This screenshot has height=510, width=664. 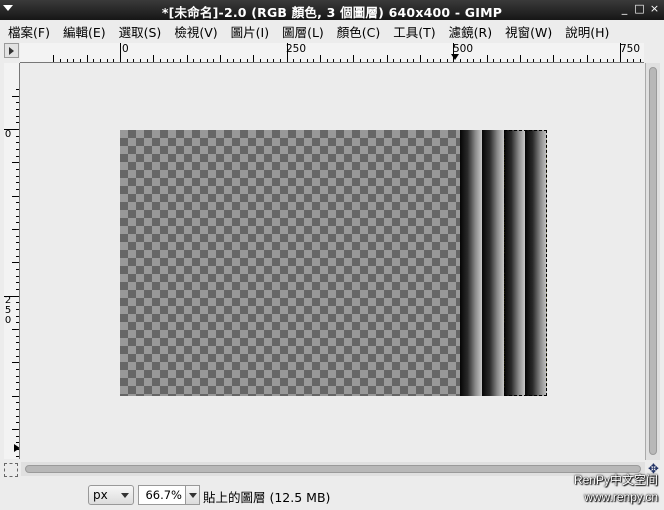 I want to click on floating-selection-outline, so click(x=525, y=263).